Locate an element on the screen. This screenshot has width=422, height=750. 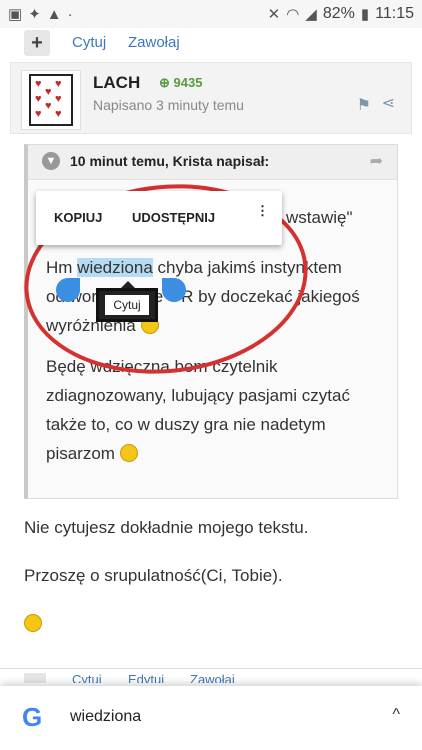
mute-icon: ✕ is located at coordinates (274, 14).